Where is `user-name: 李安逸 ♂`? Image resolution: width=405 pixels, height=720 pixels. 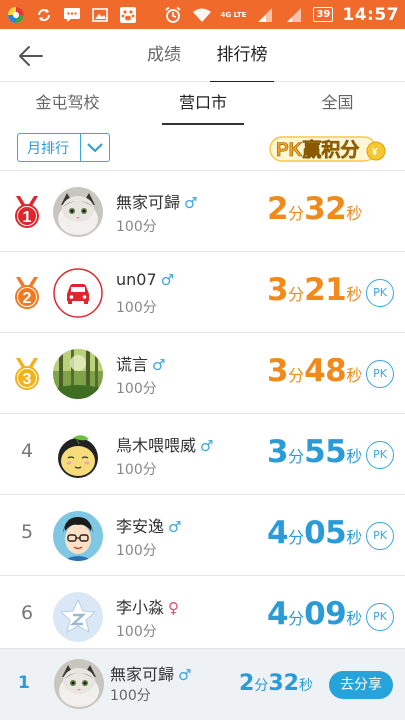
user-name: 李安逸 ♂ is located at coordinates (149, 526).